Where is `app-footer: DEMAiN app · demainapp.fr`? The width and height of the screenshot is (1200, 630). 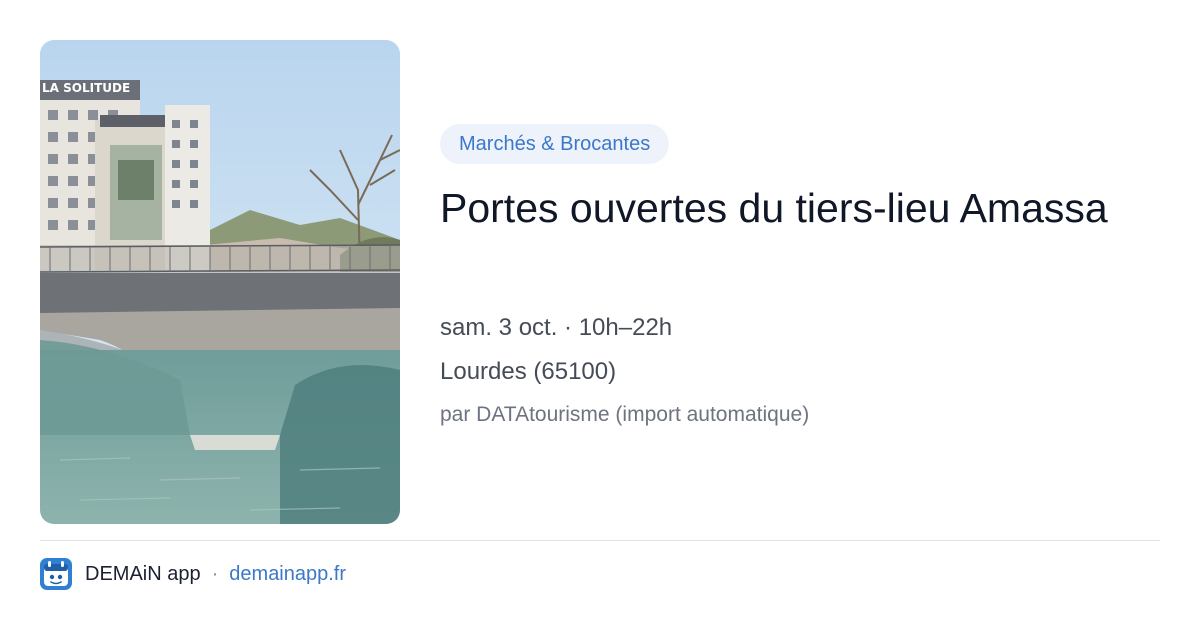
app-footer: DEMAiN app · demainapp.fr is located at coordinates (193, 574).